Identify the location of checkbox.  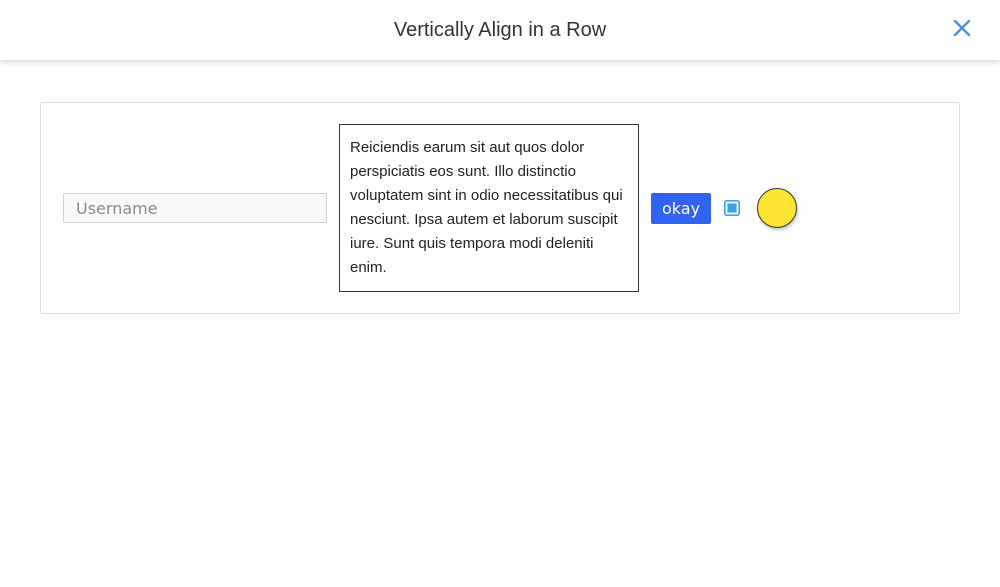
(732, 208).